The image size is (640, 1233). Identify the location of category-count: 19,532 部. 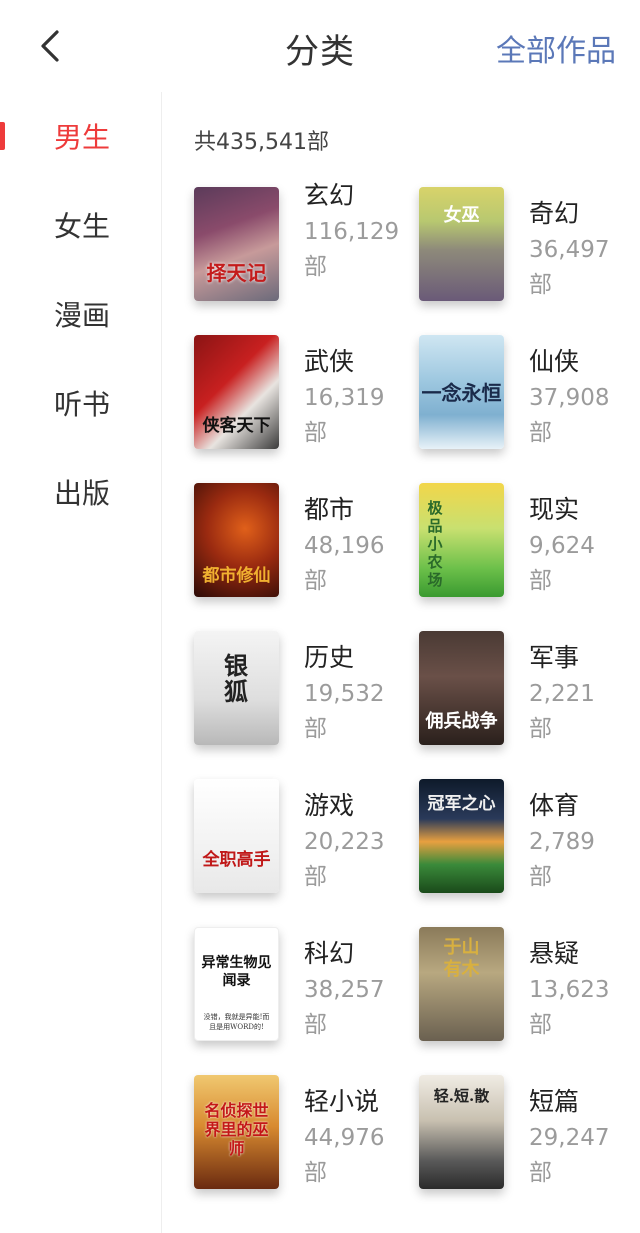
(364, 712).